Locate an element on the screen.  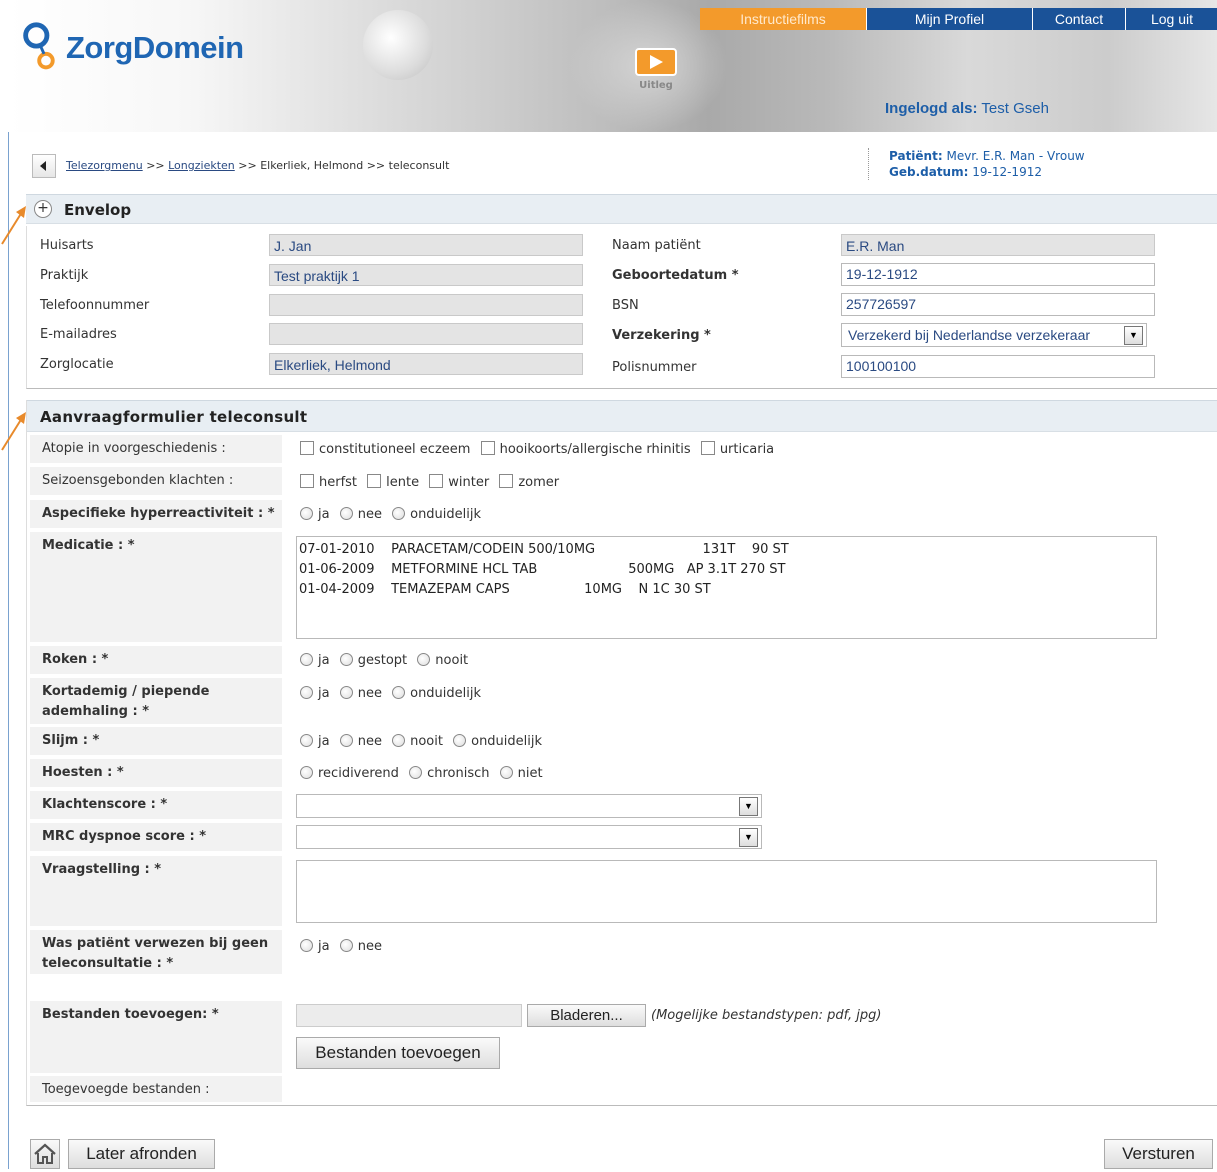
option-label: hooikoorts/allergische rhinitis is located at coordinates (595, 449).